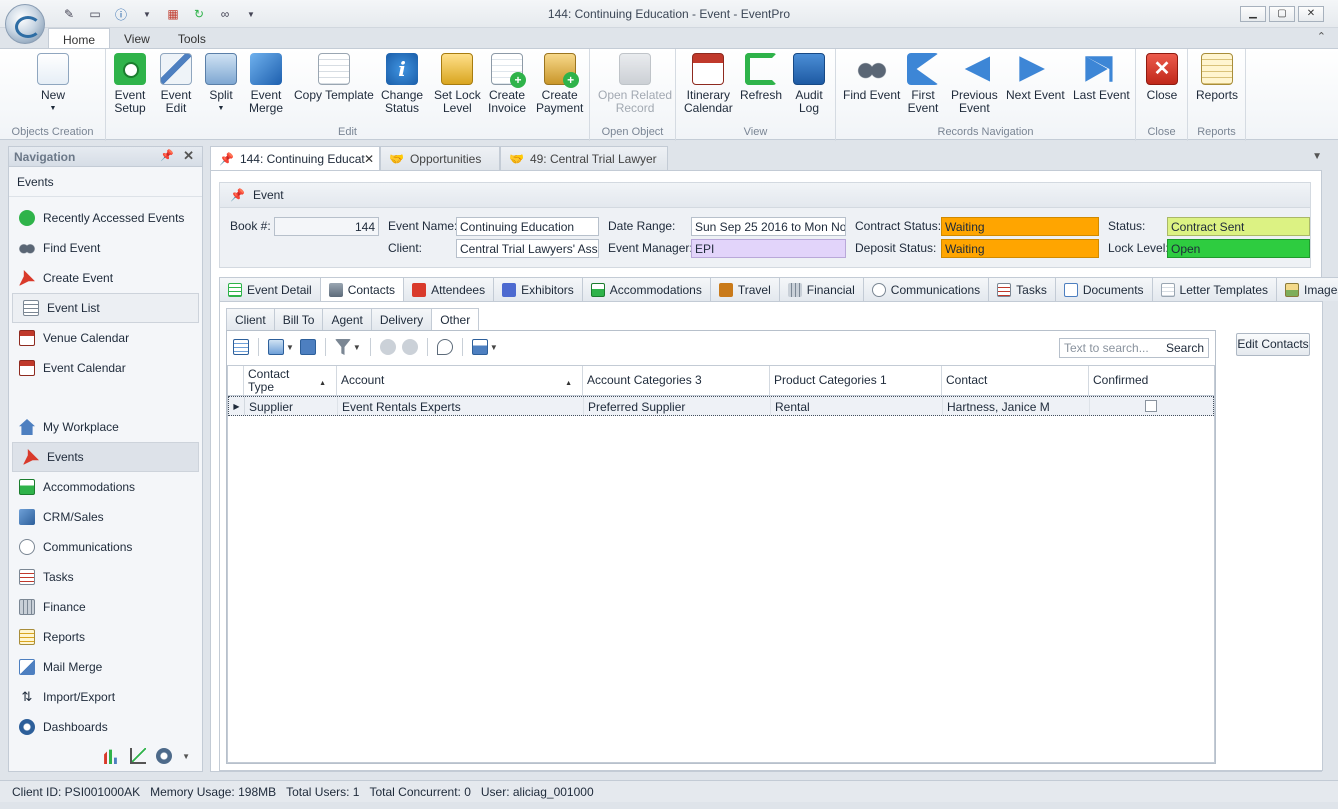  I want to click on search-input, so click(1112, 348).